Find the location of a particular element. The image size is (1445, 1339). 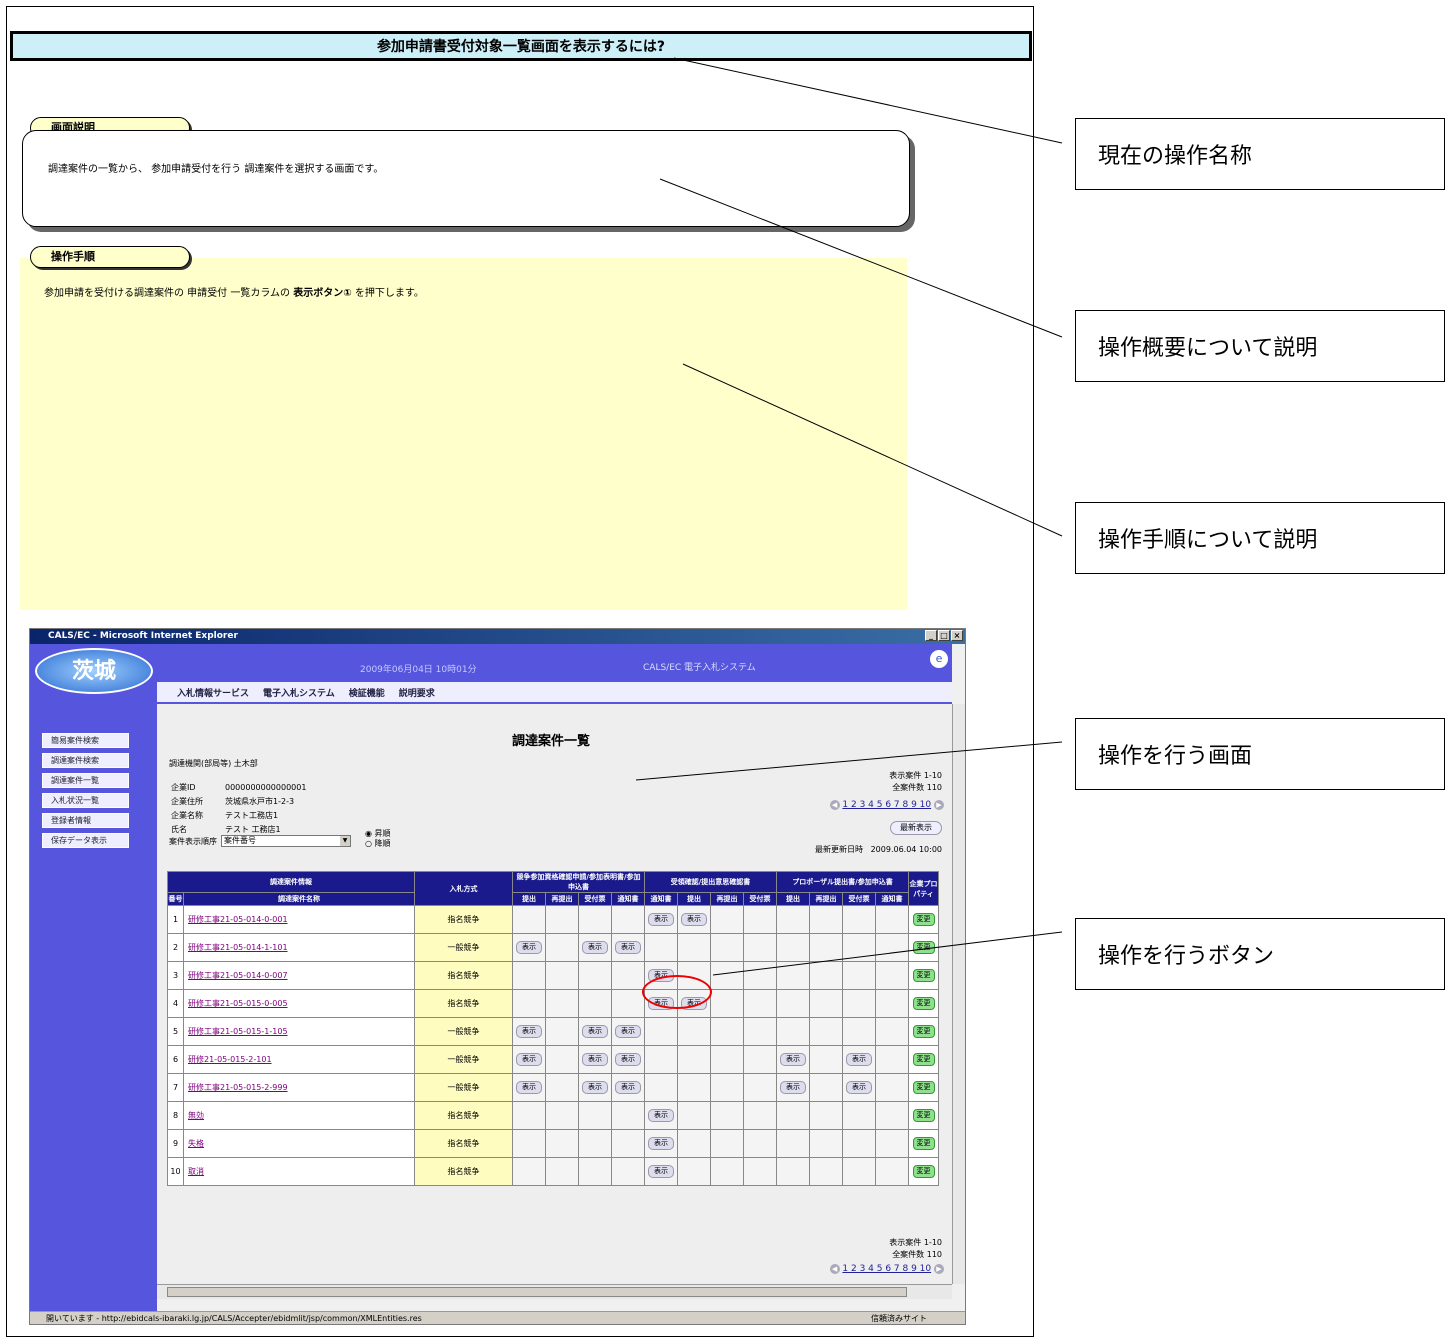

minimize-icon: _ is located at coordinates (931, 635).